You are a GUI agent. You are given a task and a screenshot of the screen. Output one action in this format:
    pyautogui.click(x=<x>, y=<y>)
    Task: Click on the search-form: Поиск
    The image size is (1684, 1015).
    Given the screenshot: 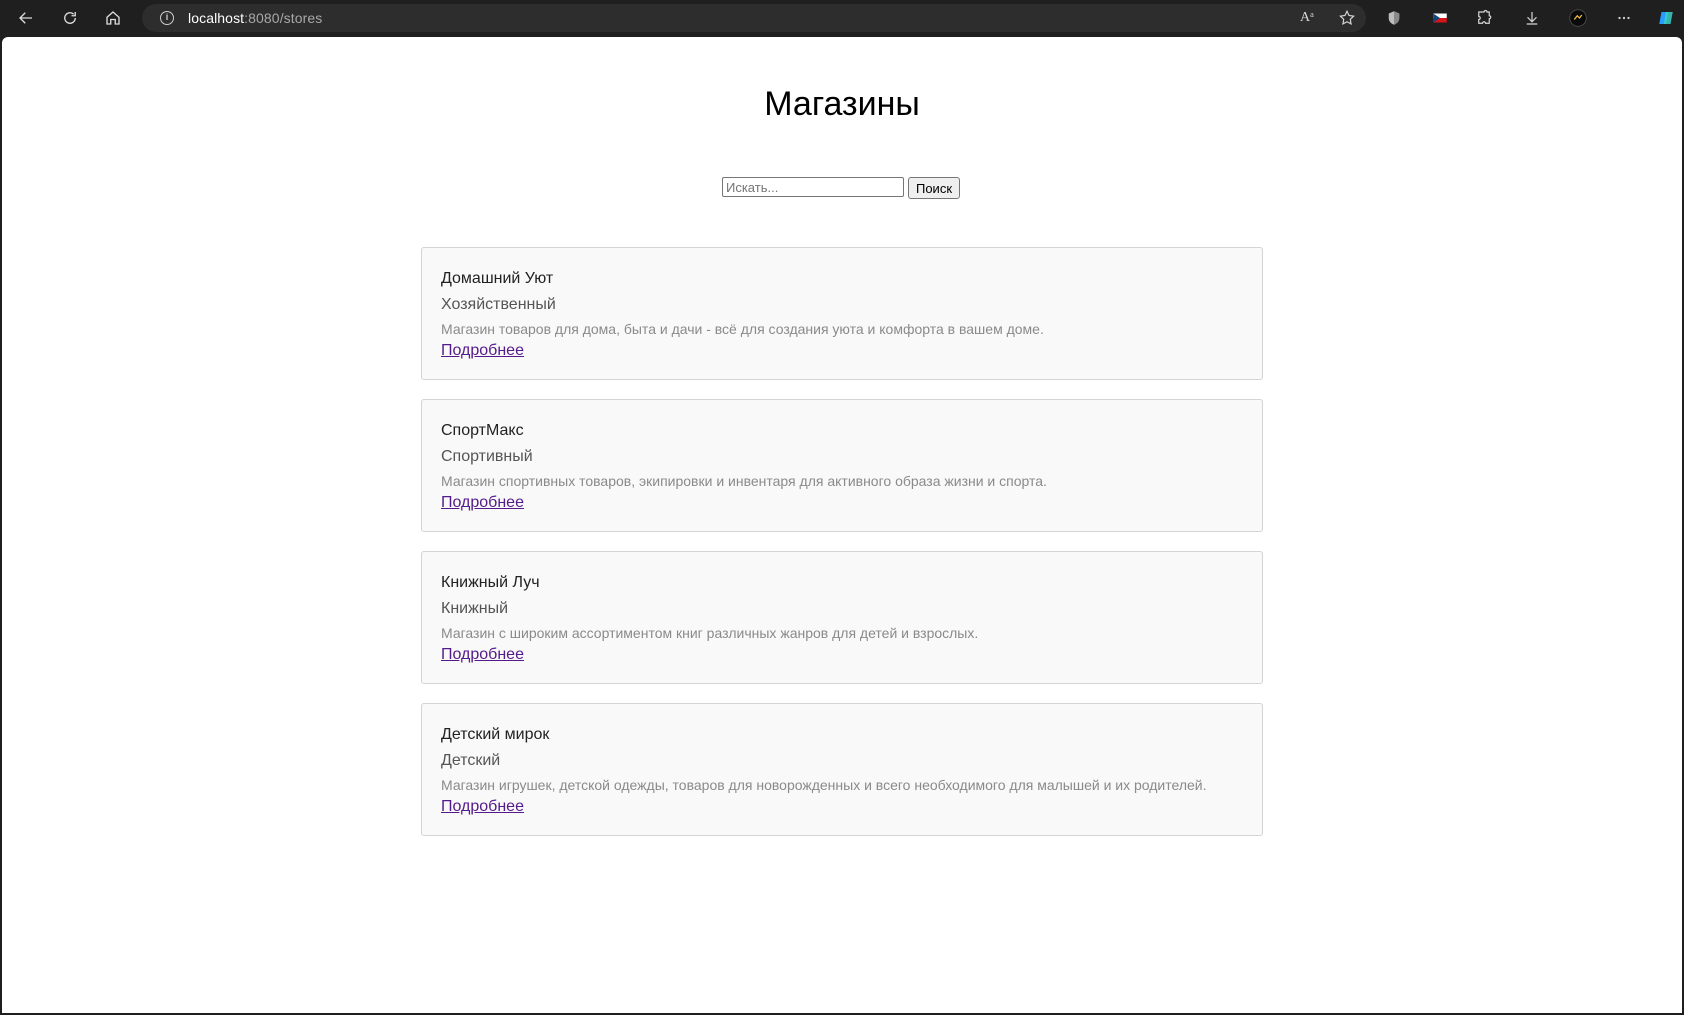 What is the action you would take?
    pyautogui.click(x=841, y=188)
    